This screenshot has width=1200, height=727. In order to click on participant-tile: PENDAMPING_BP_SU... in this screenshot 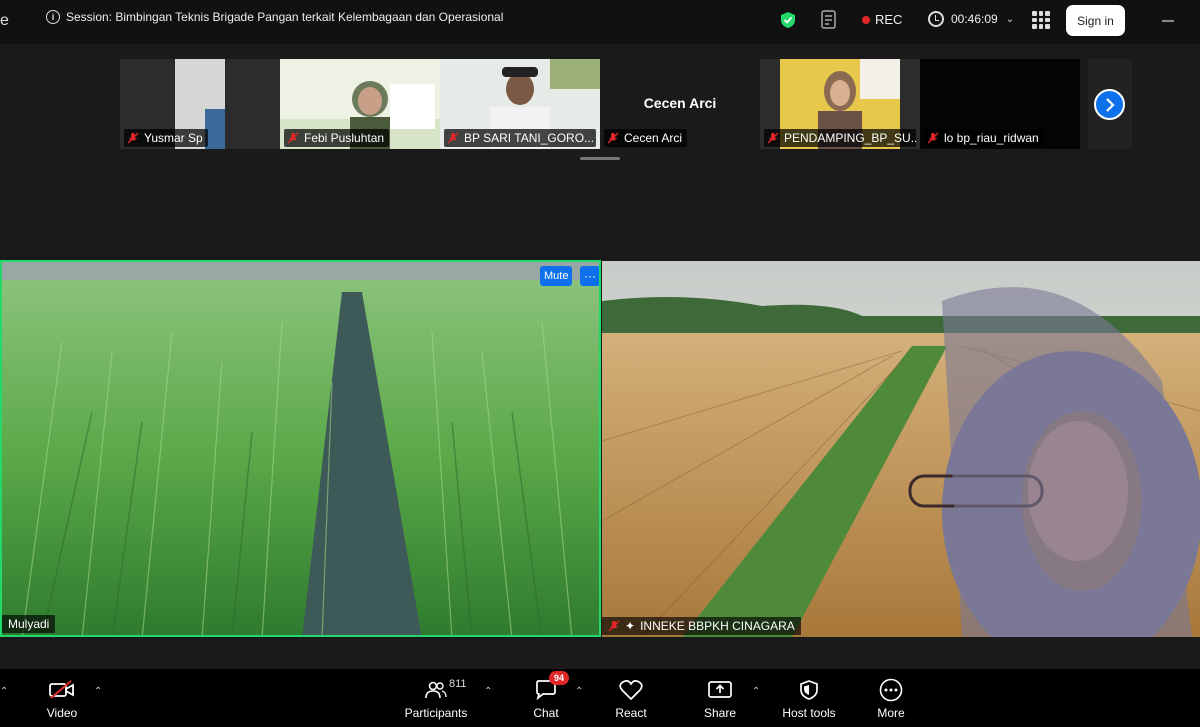, I will do `click(840, 104)`.